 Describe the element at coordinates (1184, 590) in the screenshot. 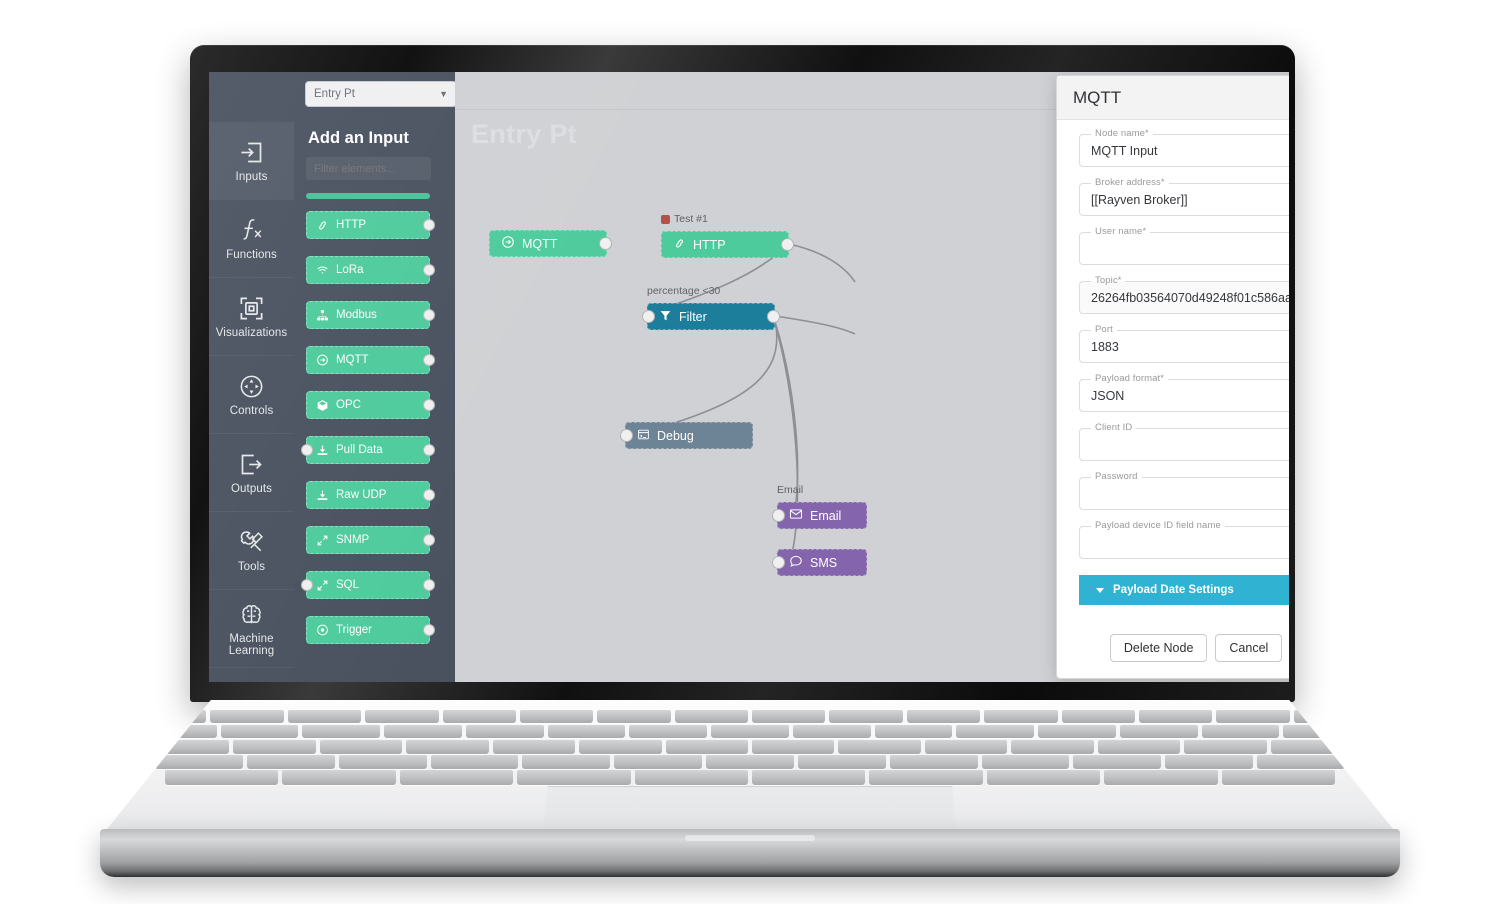

I see `payload-date-settings-accordion: Payload Date Settings` at that location.